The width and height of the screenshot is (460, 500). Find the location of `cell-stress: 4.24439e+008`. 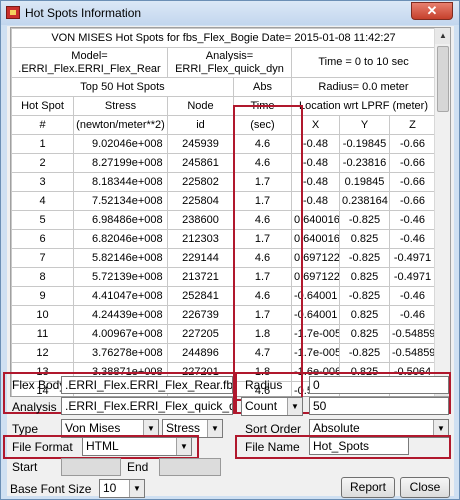

cell-stress: 4.24439e+008 is located at coordinates (120, 315).